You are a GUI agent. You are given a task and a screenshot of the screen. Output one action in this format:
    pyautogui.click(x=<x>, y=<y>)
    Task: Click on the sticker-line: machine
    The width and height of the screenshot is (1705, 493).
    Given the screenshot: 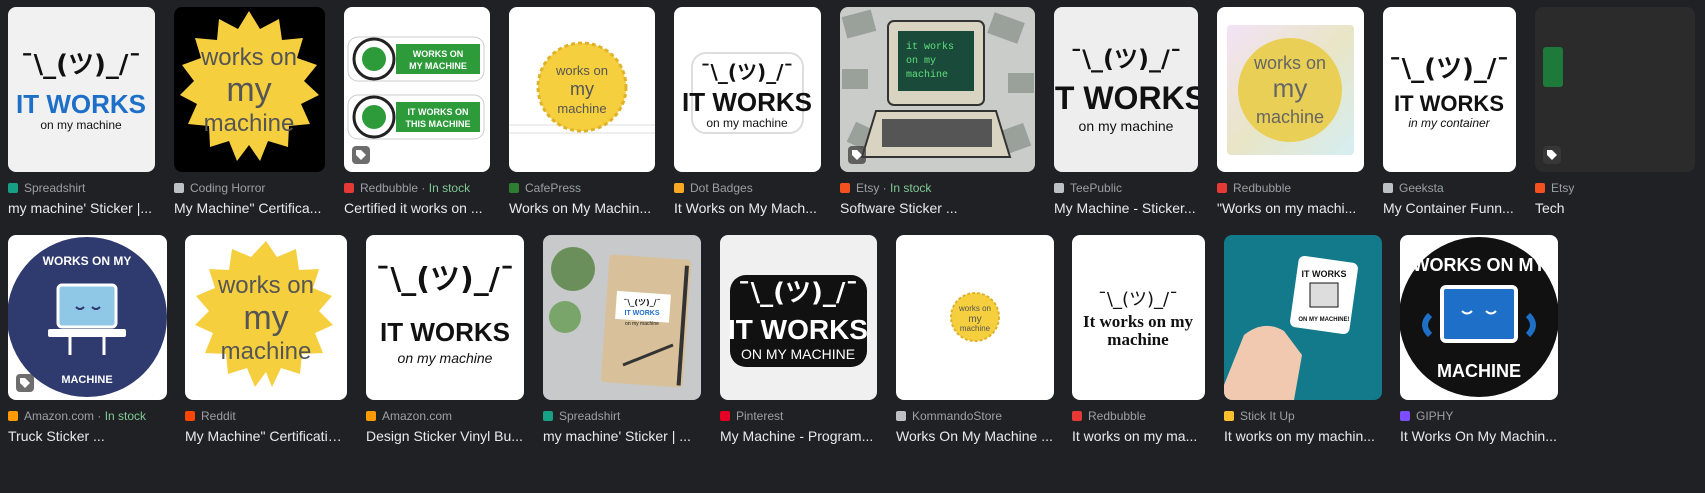 What is the action you would take?
    pyautogui.click(x=266, y=351)
    